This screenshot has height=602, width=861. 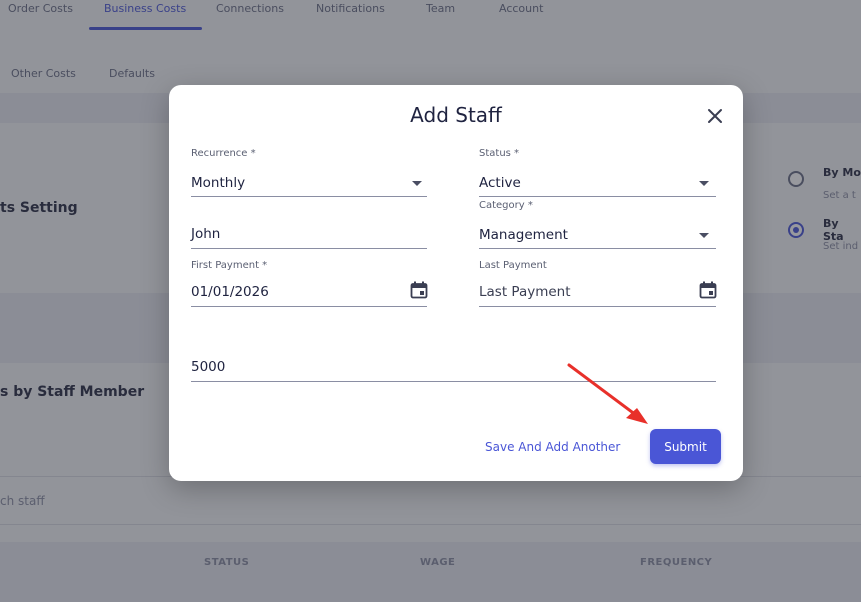 What do you see at coordinates (309, 173) in the screenshot?
I see `recurrence-select: Recurrence * Monthly` at bounding box center [309, 173].